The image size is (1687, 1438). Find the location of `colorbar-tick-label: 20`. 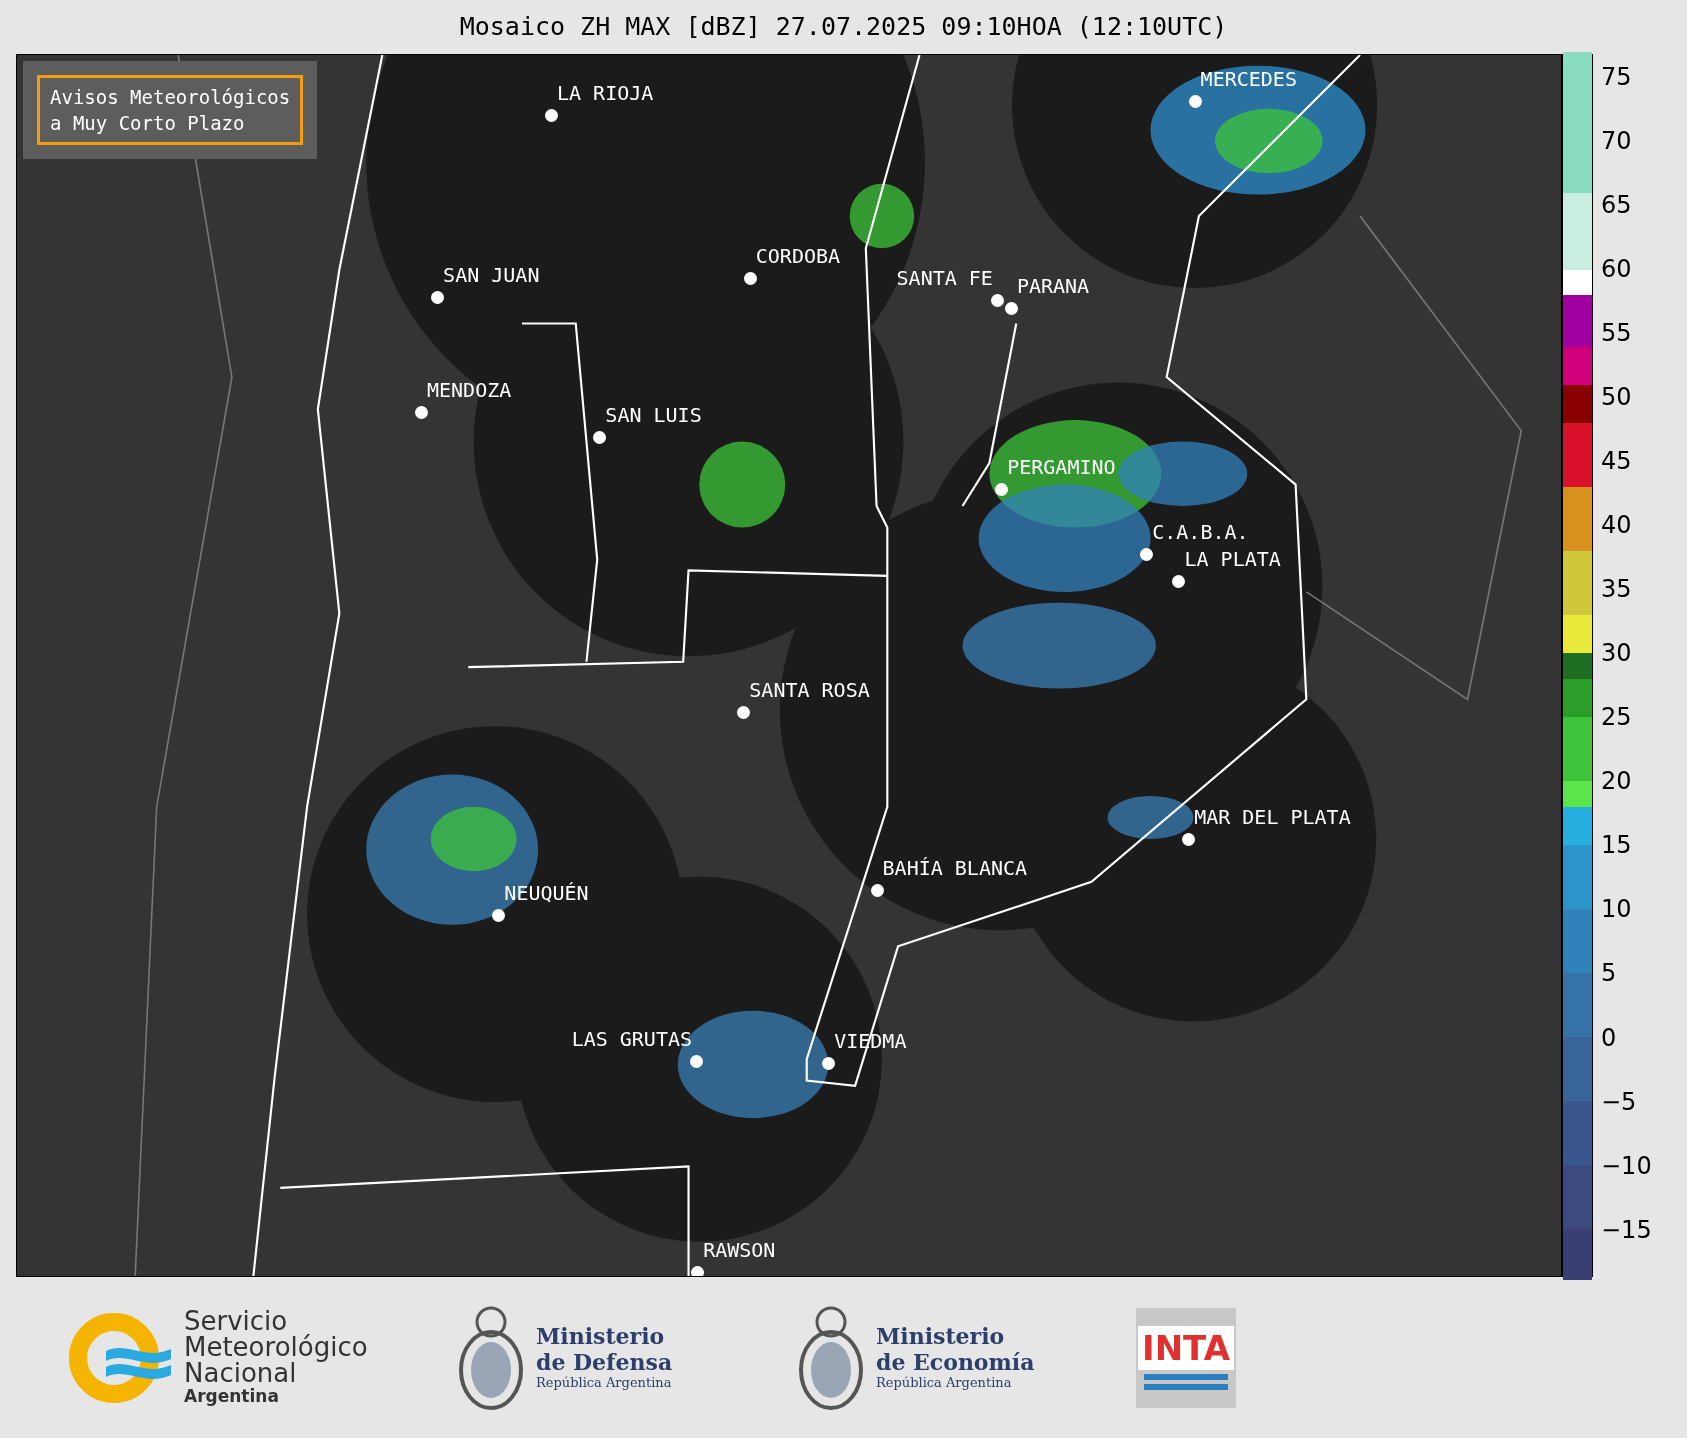

colorbar-tick-label: 20 is located at coordinates (1616, 781).